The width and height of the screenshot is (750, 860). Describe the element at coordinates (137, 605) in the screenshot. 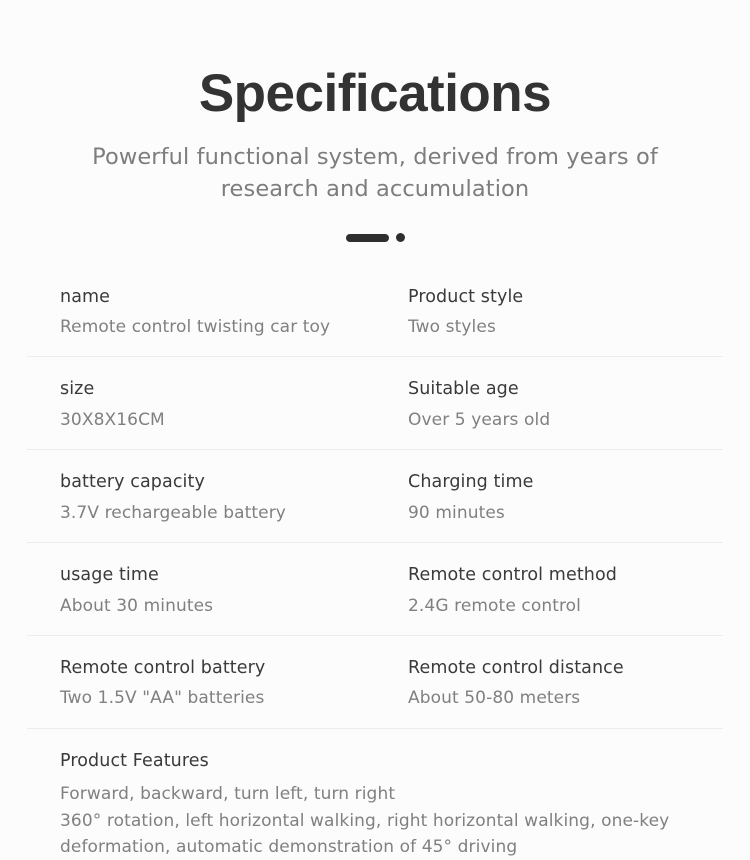

I see `spec-value: About 30 minutes` at that location.